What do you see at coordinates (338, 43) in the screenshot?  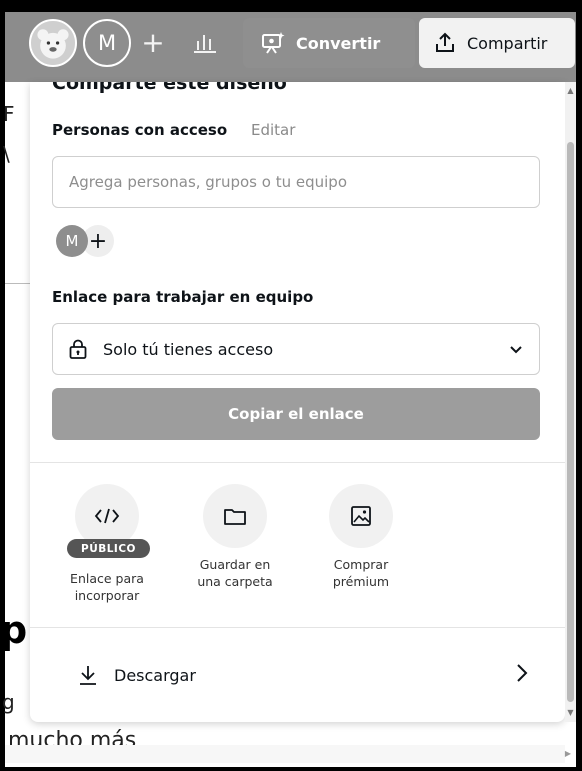 I see `convert-label: Convertir` at bounding box center [338, 43].